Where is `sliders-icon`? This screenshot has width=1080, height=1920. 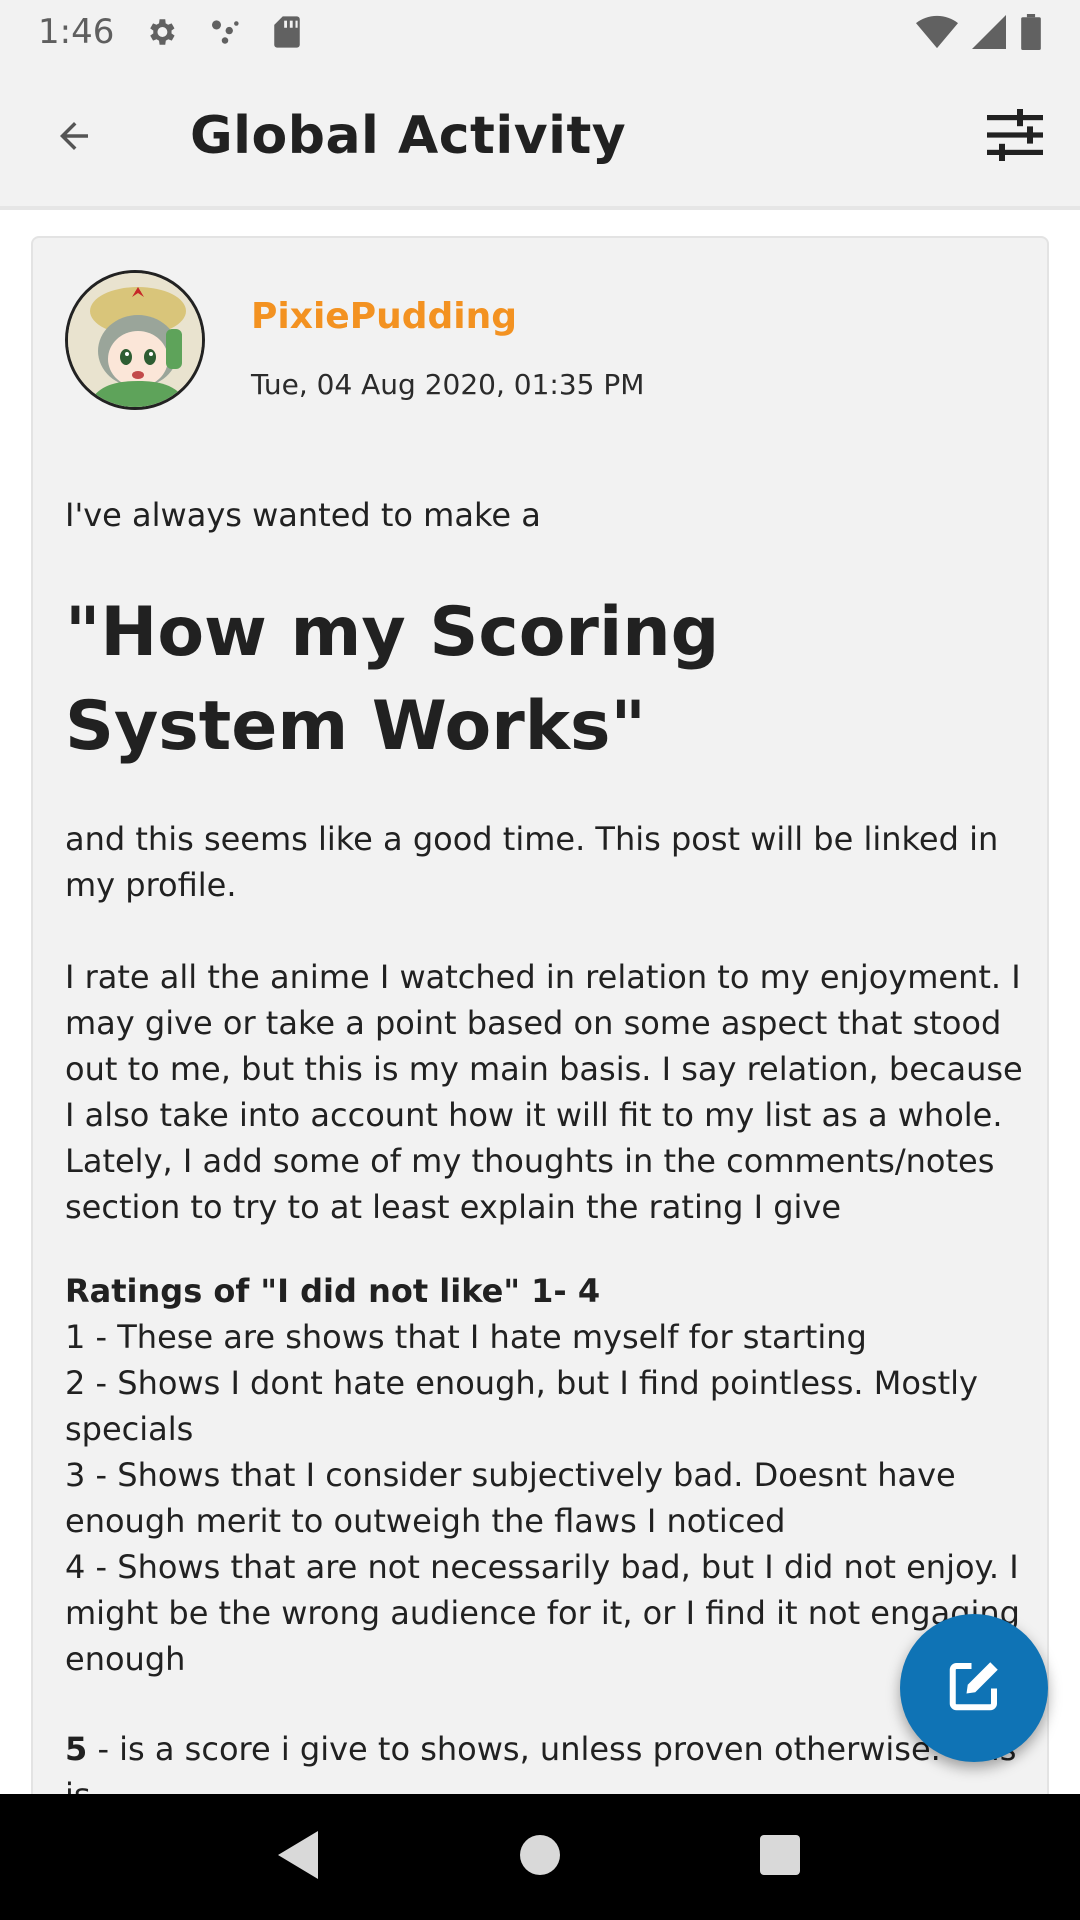 sliders-icon is located at coordinates (1015, 137).